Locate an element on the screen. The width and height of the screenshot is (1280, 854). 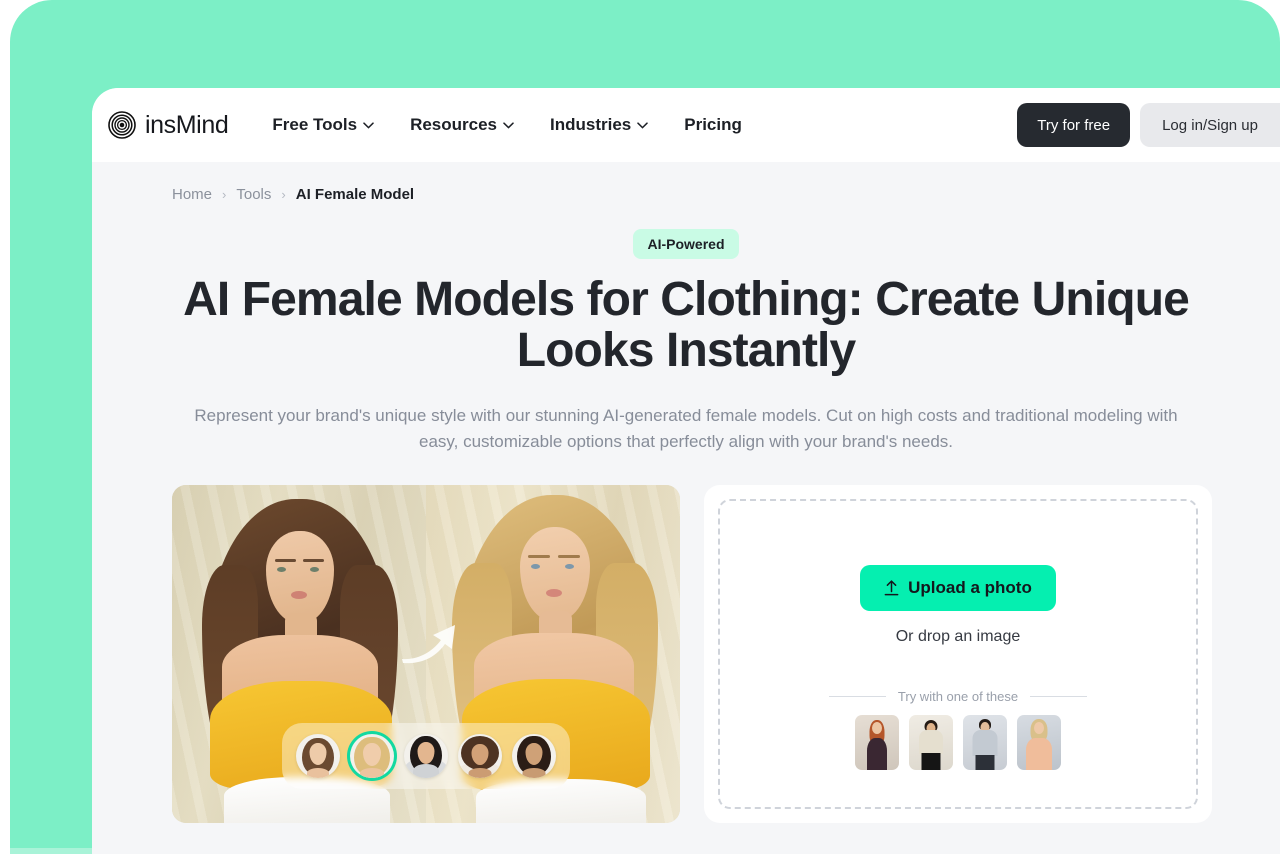
divider-line-right is located at coordinates (1058, 696).